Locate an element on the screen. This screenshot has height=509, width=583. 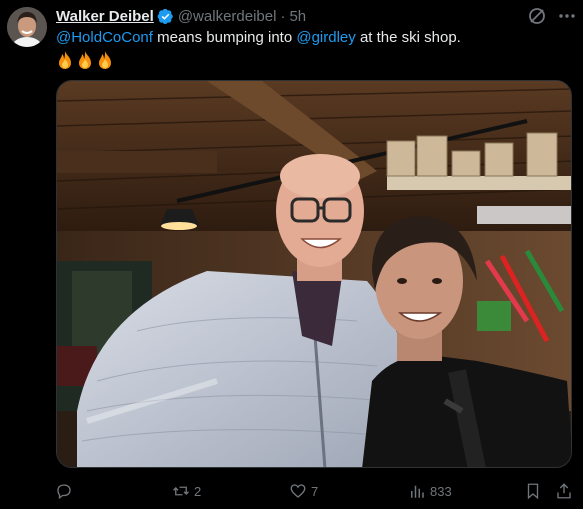
avatar-image is located at coordinates (27, 27).